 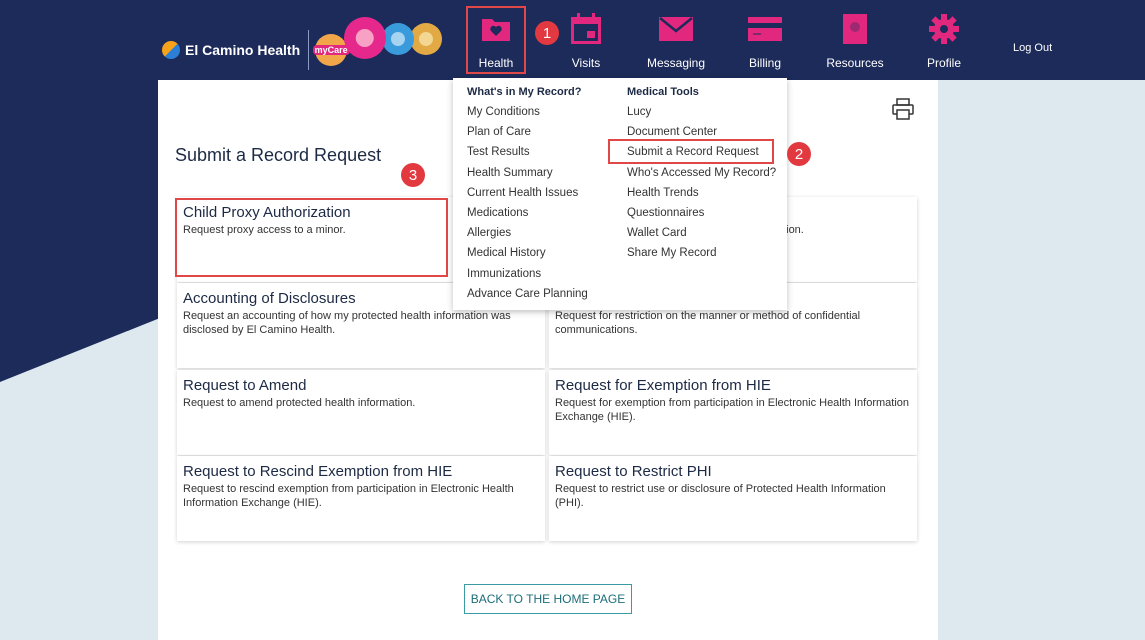 I want to click on proxy-avatars, so click(x=394, y=38).